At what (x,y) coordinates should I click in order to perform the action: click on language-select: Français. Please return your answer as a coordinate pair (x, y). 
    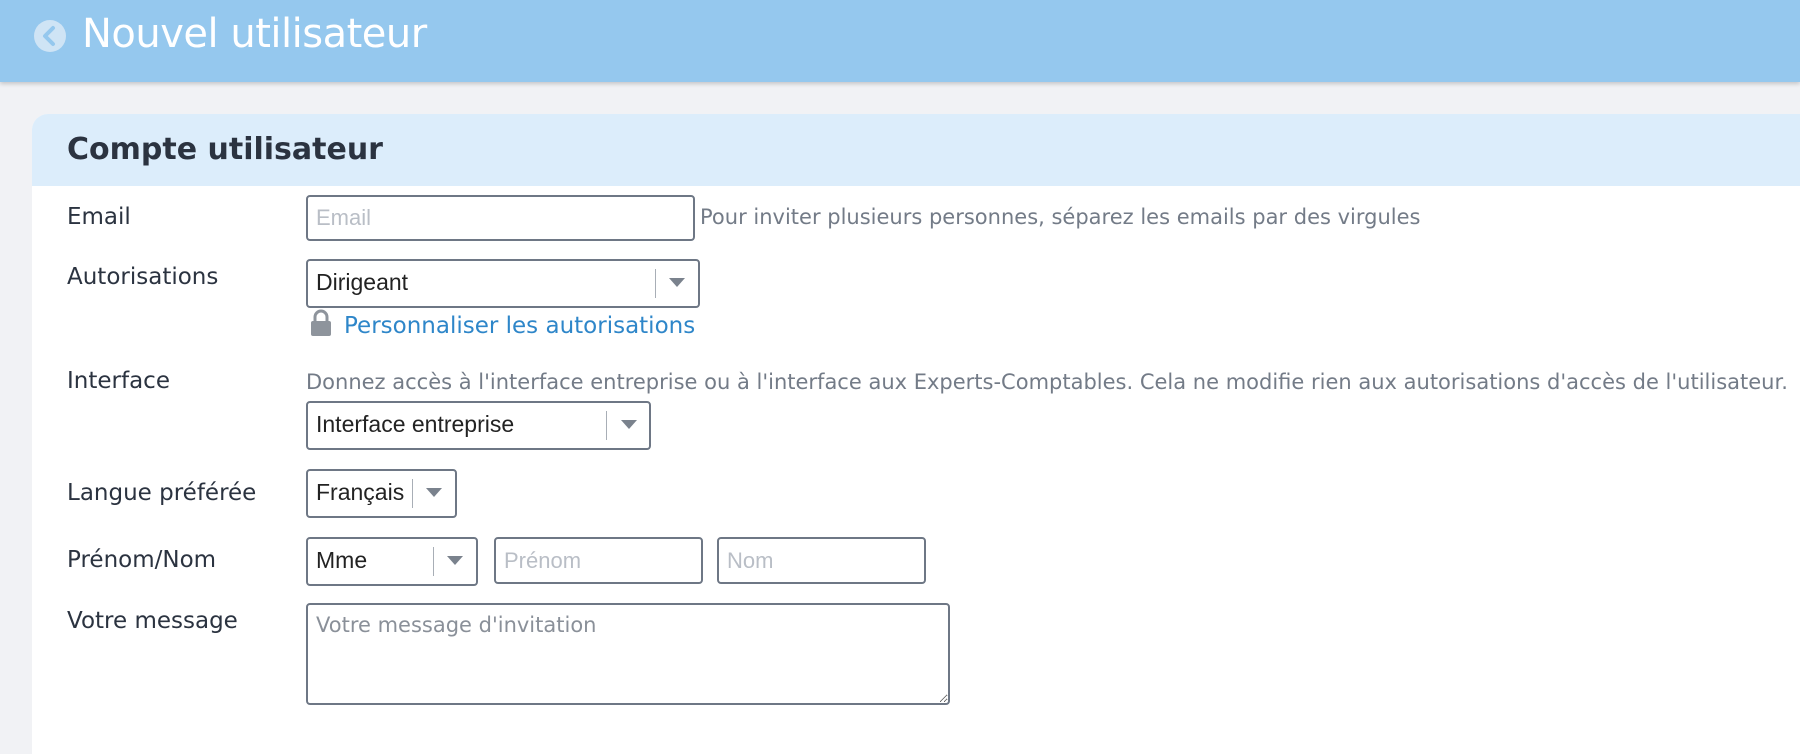
    Looking at the image, I should click on (381, 493).